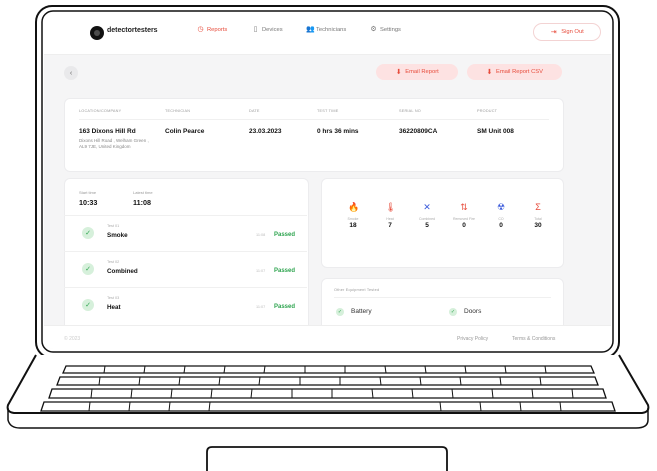  Describe the element at coordinates (113, 262) in the screenshot. I see `test-label: Test 02` at that location.